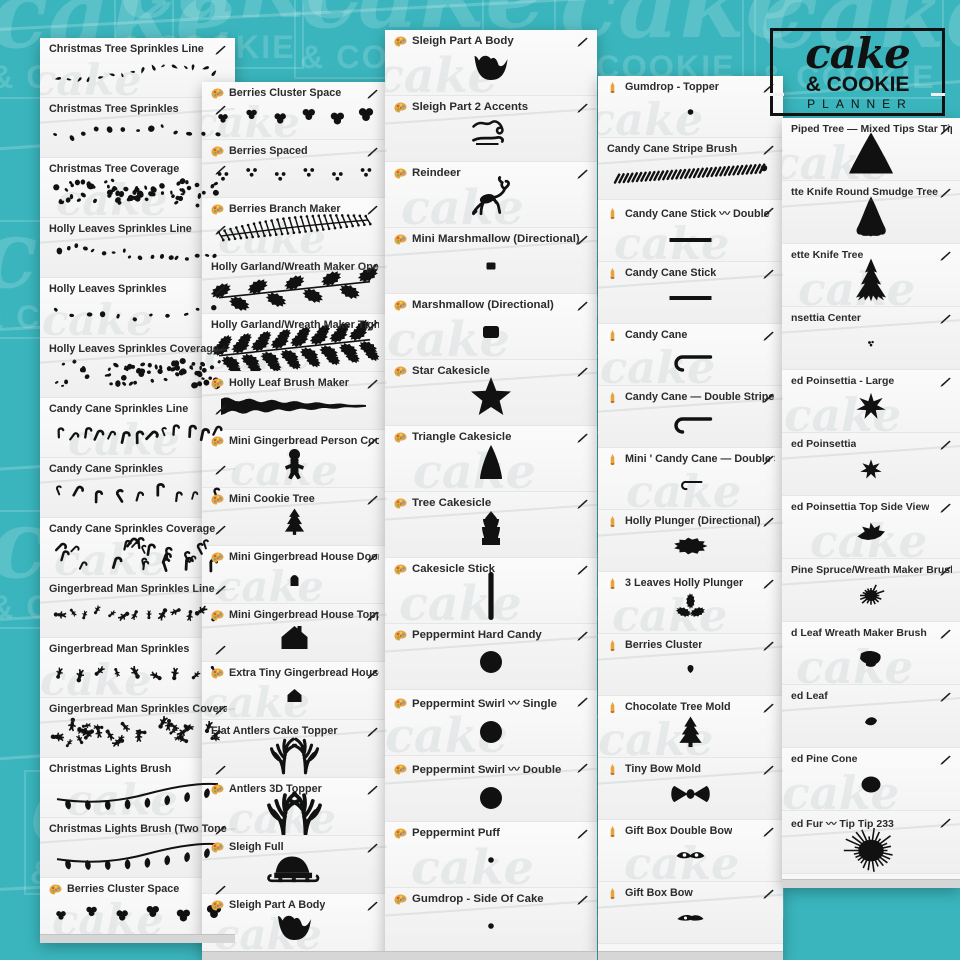  What do you see at coordinates (491, 195) in the screenshot?
I see `brush-list-item: cake& COOKIEReindeer` at bounding box center [491, 195].